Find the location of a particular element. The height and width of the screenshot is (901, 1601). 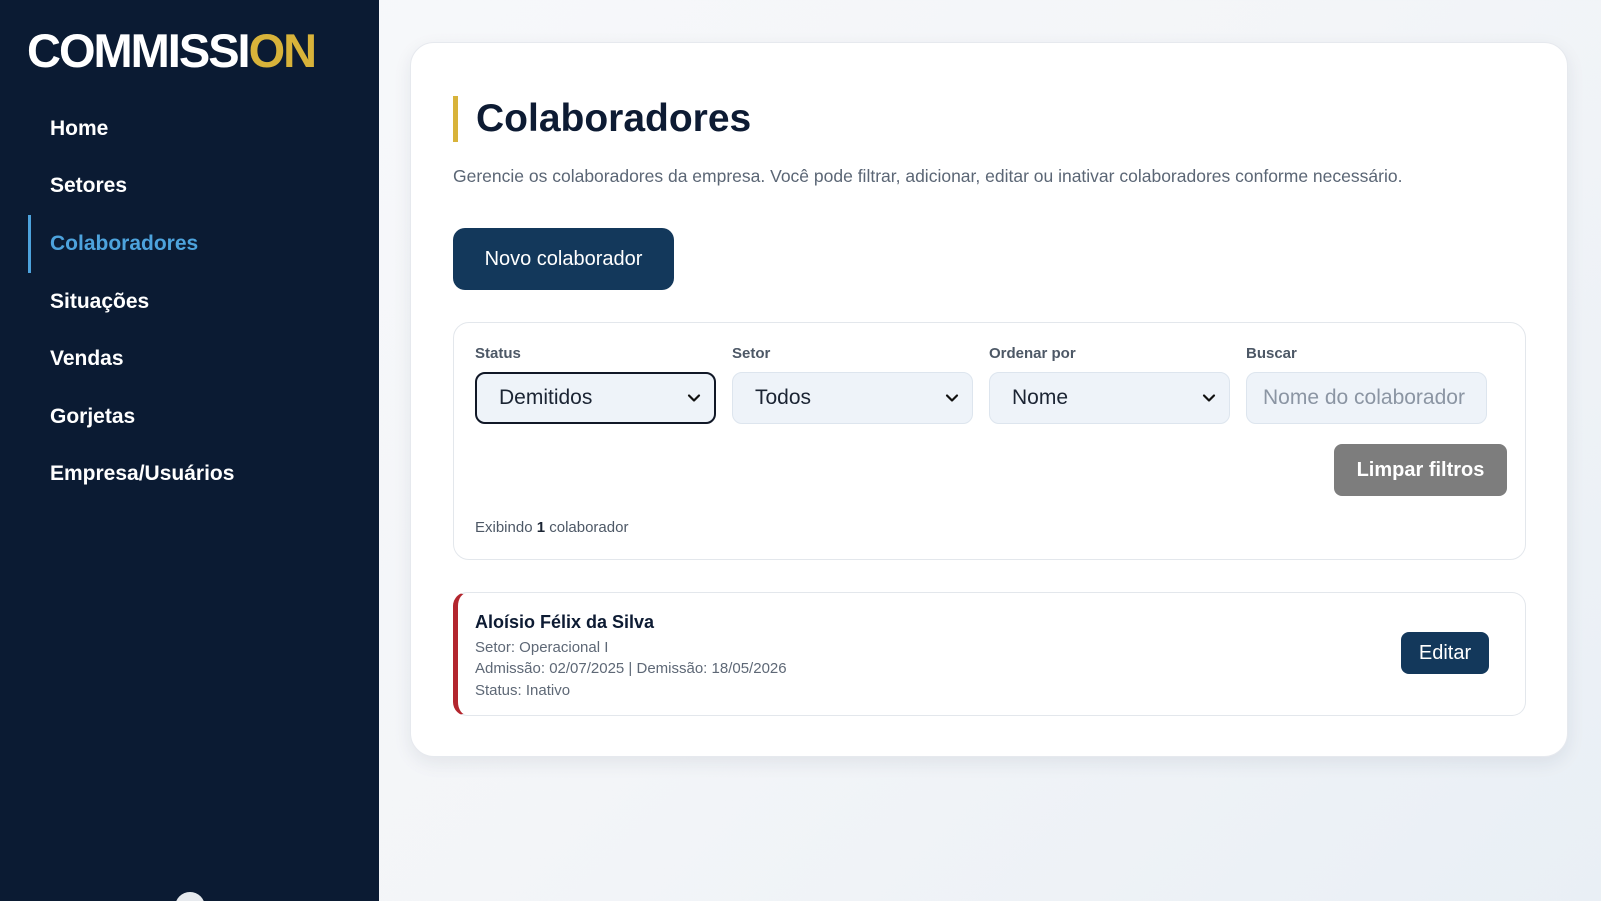

edit-employee-button: Editar is located at coordinates (1445, 653).